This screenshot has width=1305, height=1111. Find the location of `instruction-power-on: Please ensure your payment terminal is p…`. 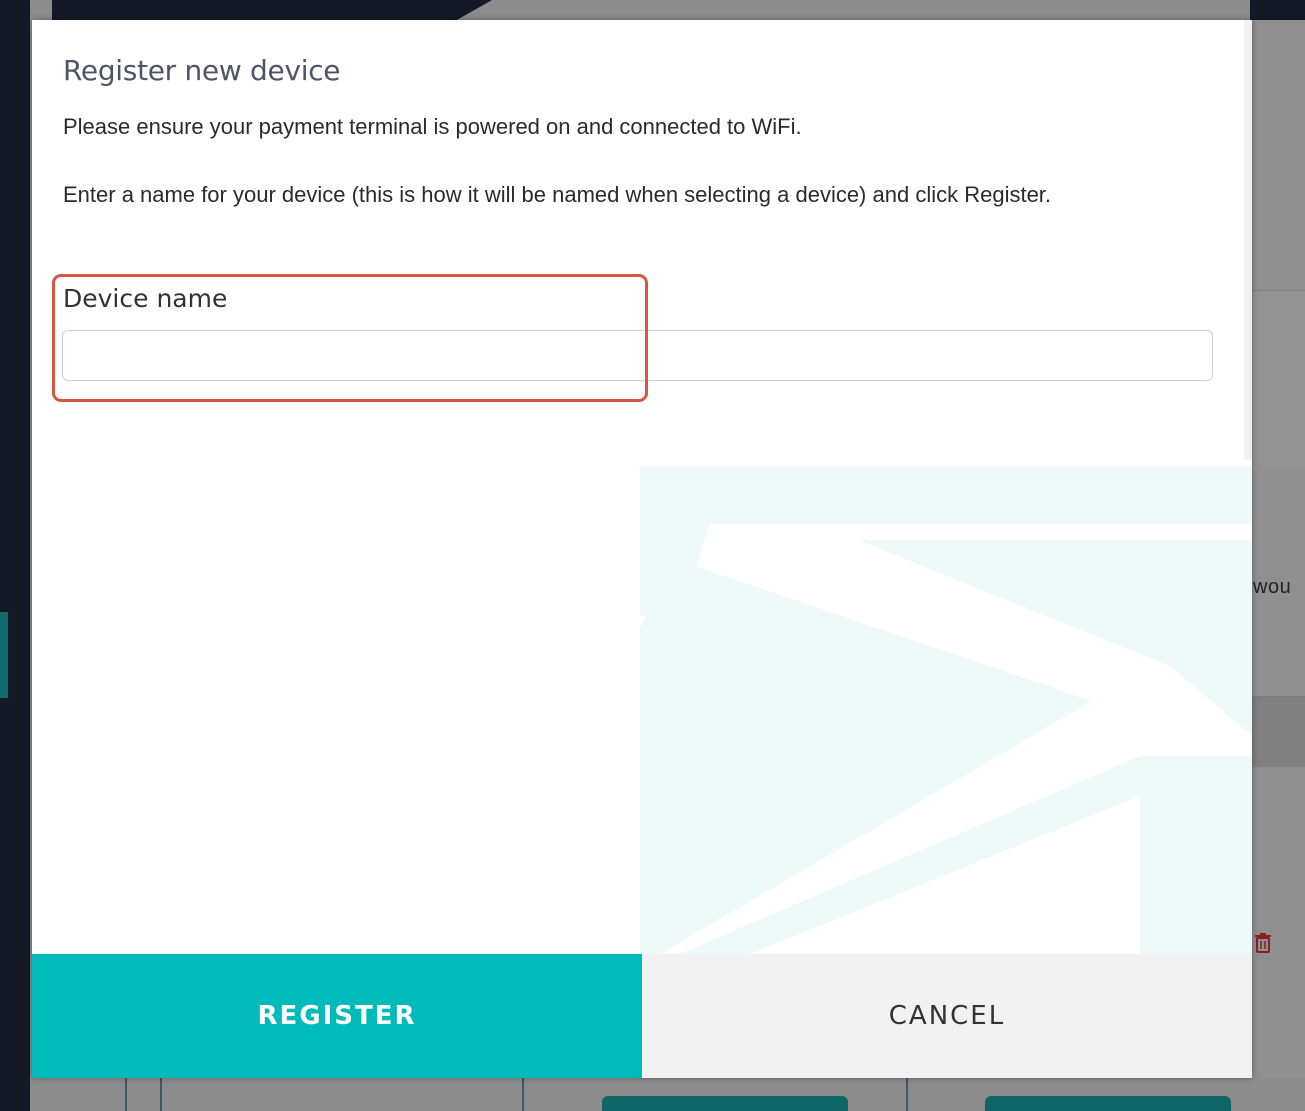

instruction-power-on: Please ensure your payment terminal is p… is located at coordinates (432, 126).